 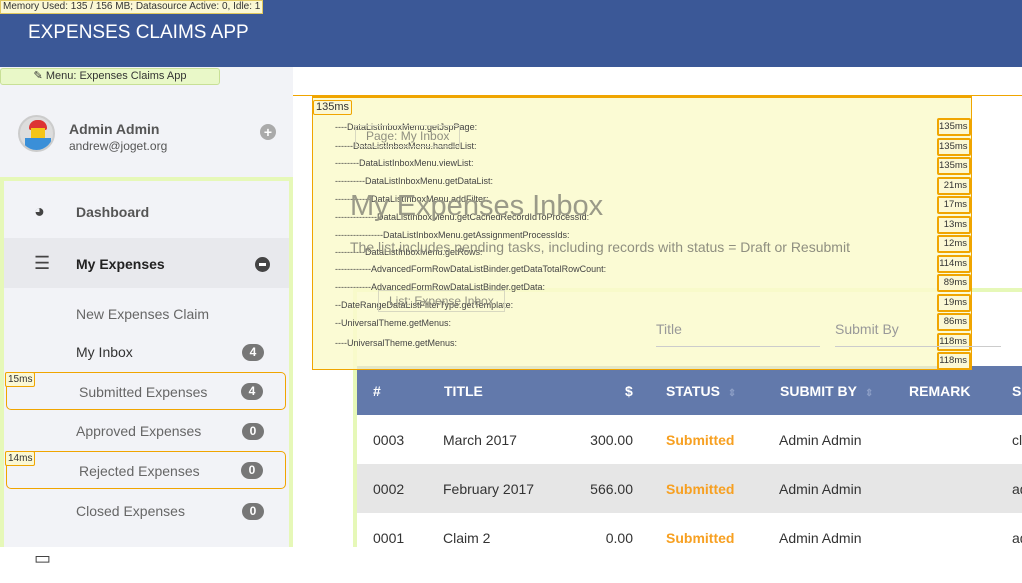 I want to click on sidebar-item-my-expenses: ☰ My Expenses, so click(x=146, y=263).